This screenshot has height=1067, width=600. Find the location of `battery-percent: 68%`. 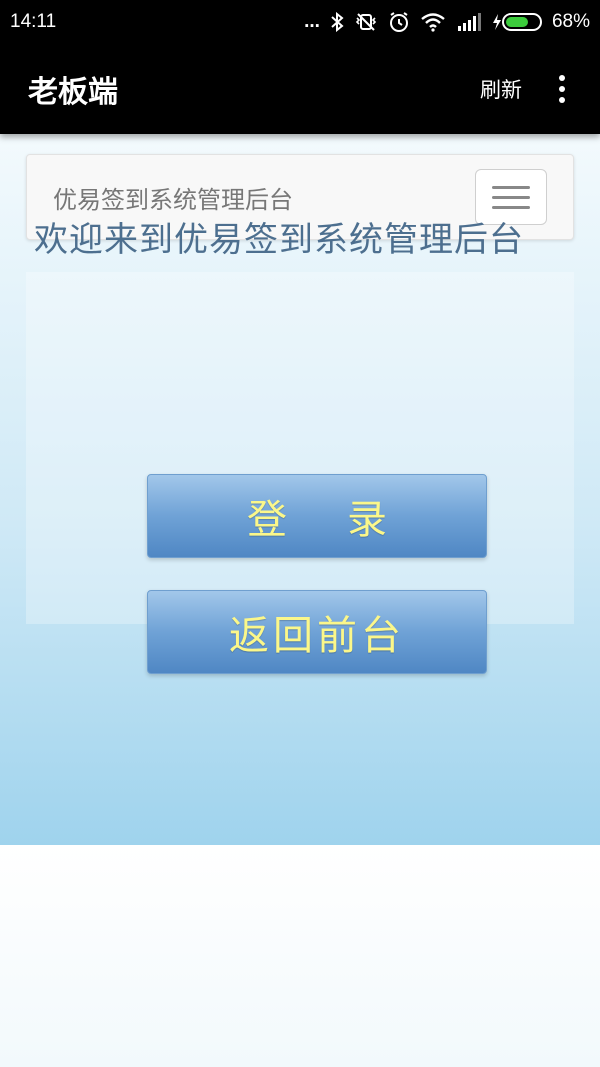

battery-percent: 68% is located at coordinates (570, 21).